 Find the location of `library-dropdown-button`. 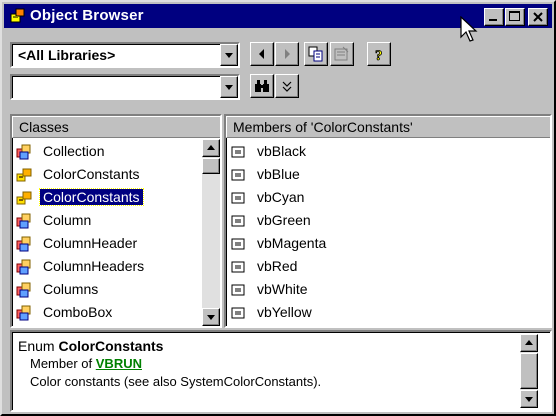

library-dropdown-button is located at coordinates (229, 55).